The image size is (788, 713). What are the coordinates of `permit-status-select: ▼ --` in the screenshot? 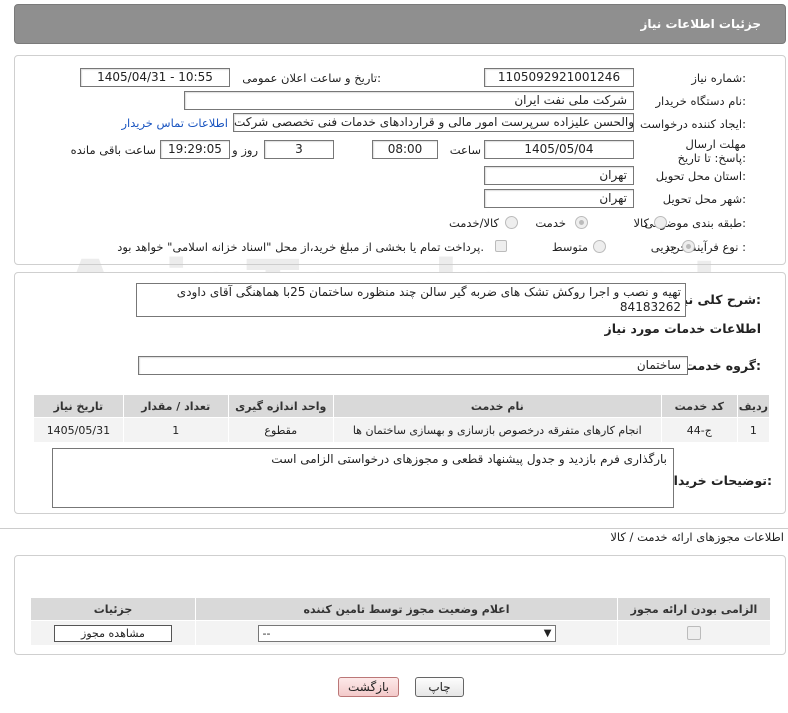 It's located at (406, 633).